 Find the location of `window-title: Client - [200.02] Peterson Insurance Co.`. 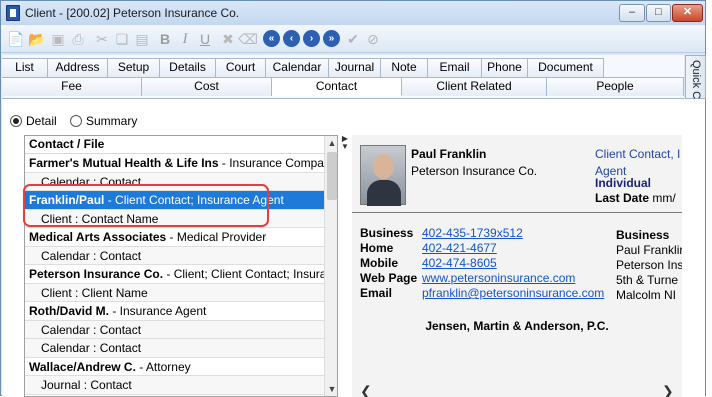

window-title: Client - [200.02] Peterson Insurance Co. is located at coordinates (132, 13).